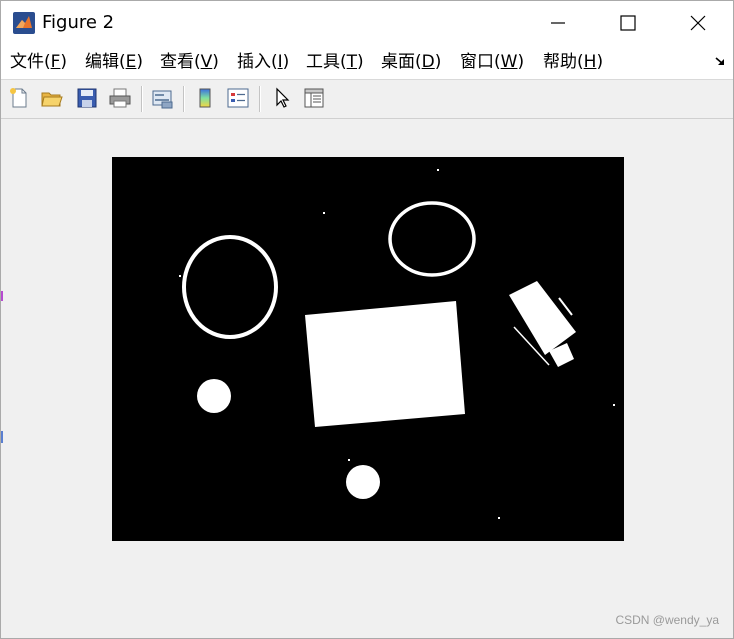 The width and height of the screenshot is (734, 639). I want to click on link-plot-icon, so click(162, 99).